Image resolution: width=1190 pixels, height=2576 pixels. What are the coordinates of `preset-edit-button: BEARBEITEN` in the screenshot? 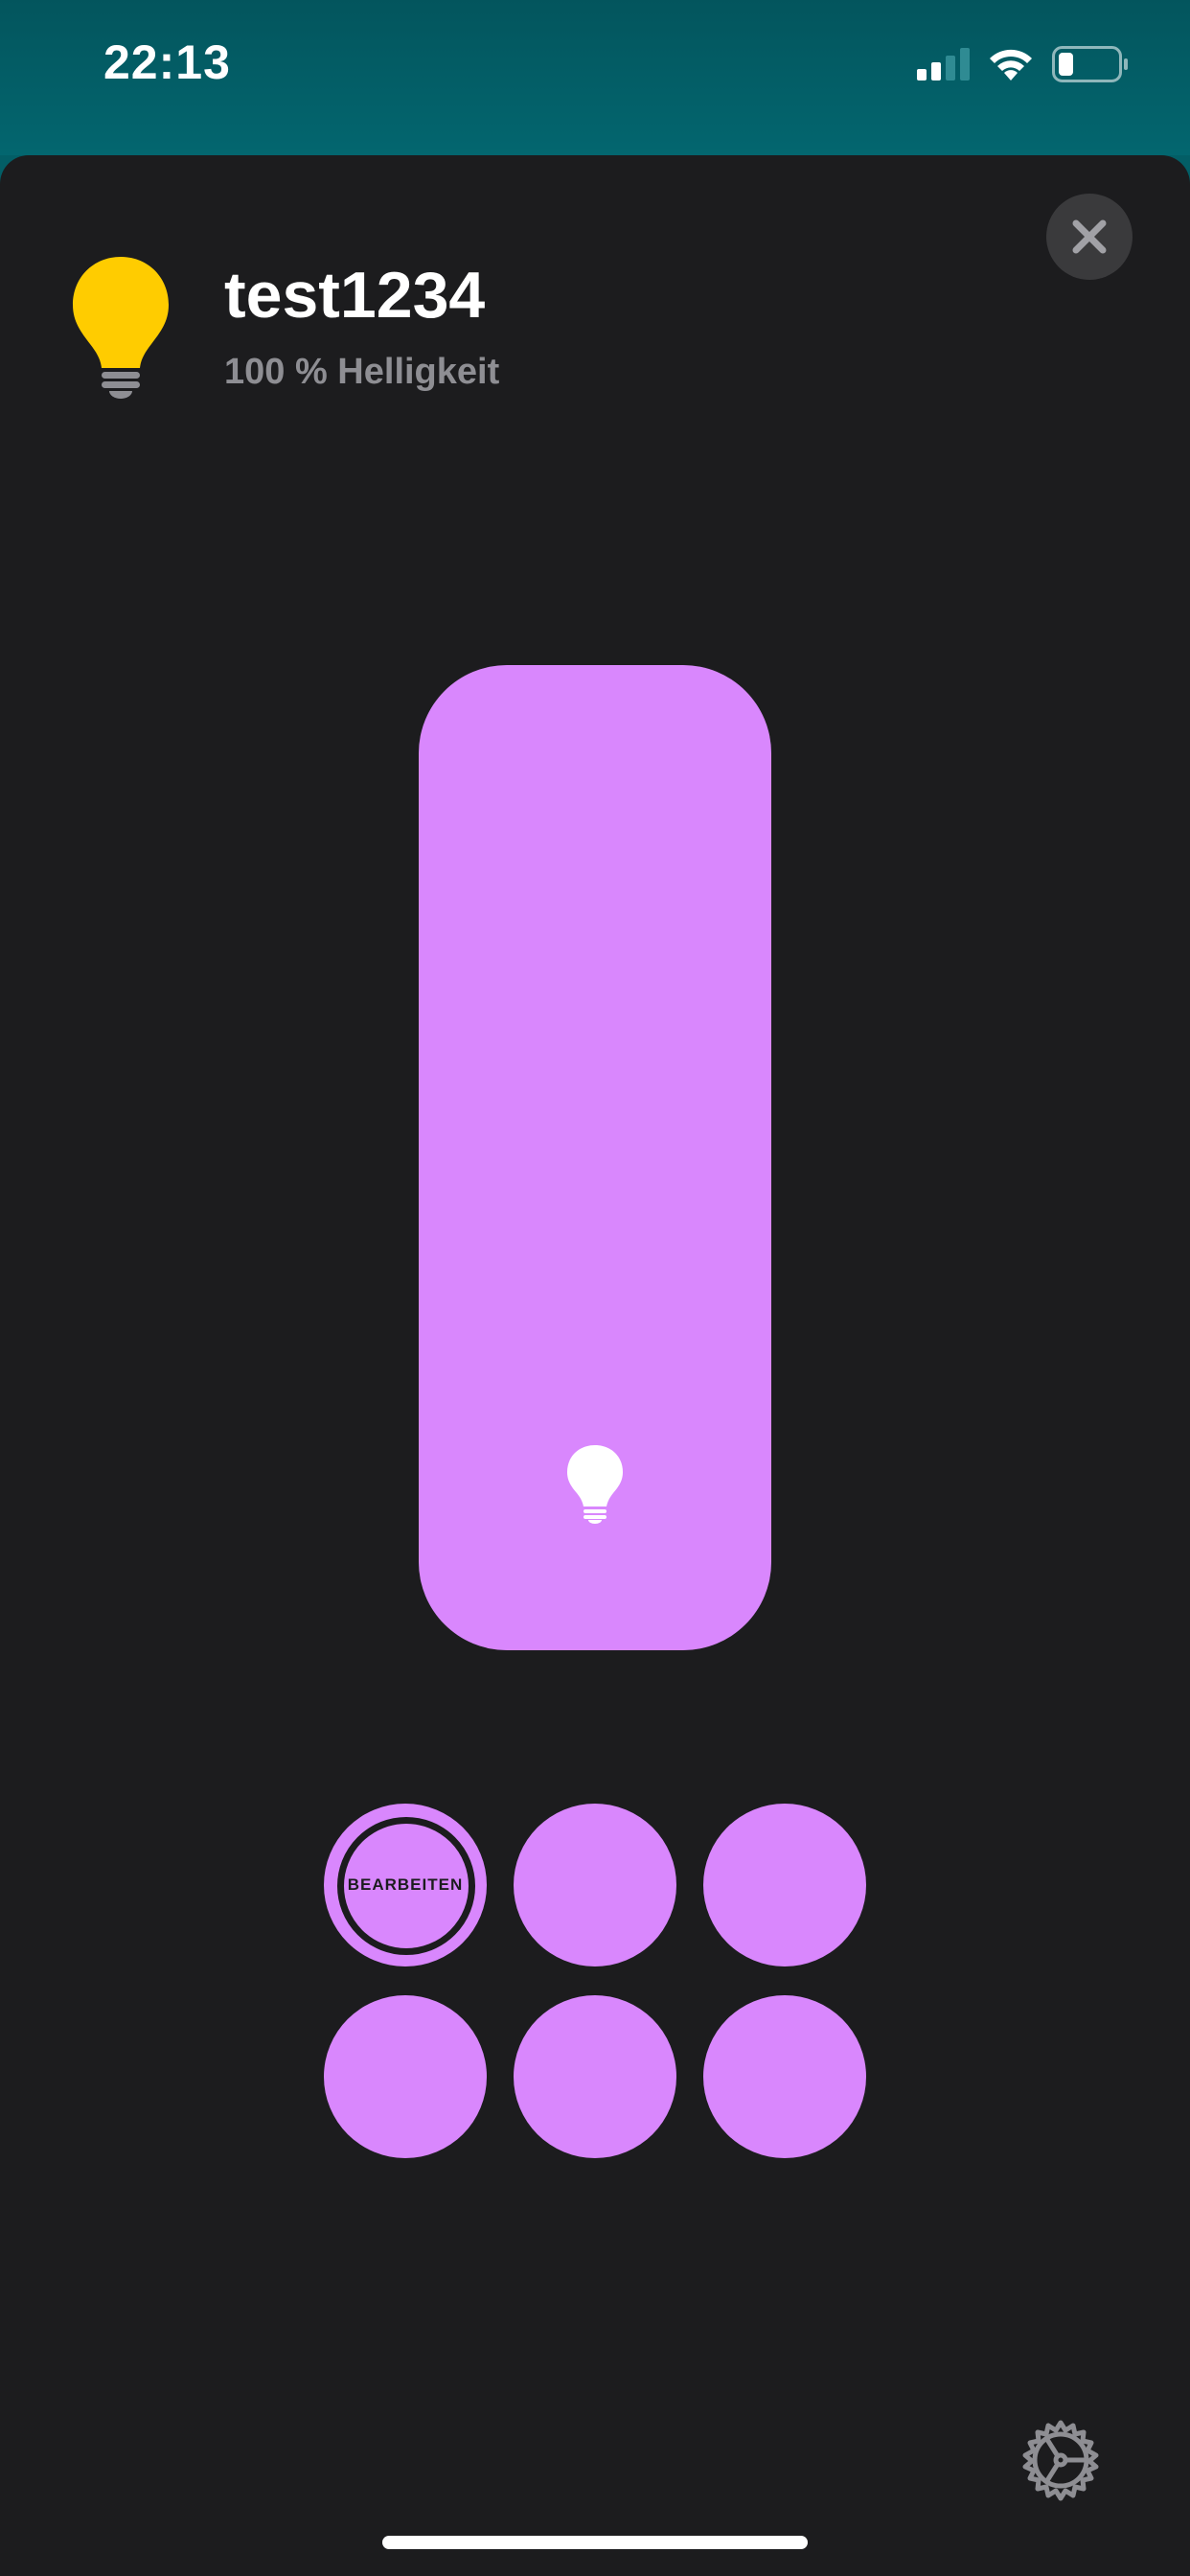 It's located at (405, 1885).